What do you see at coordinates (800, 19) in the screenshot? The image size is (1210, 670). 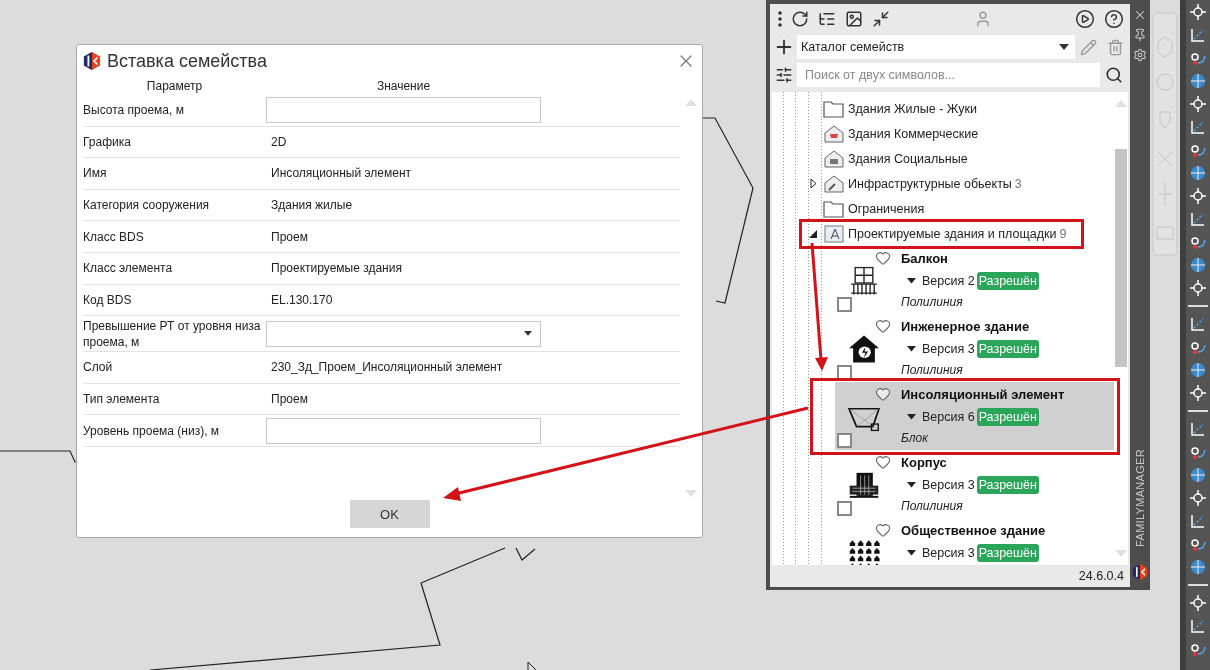 I see `refresh-button` at bounding box center [800, 19].